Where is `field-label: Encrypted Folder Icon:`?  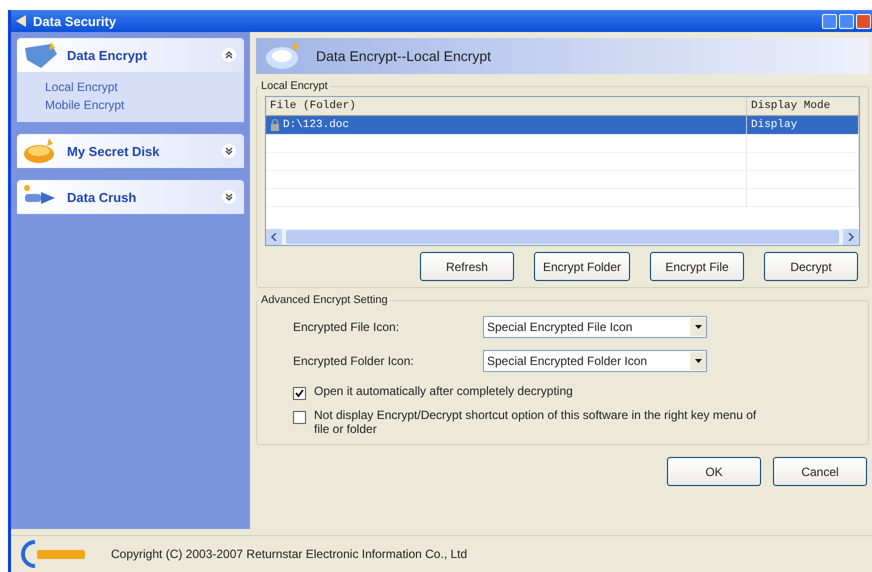
field-label: Encrypted Folder Icon: is located at coordinates (354, 361).